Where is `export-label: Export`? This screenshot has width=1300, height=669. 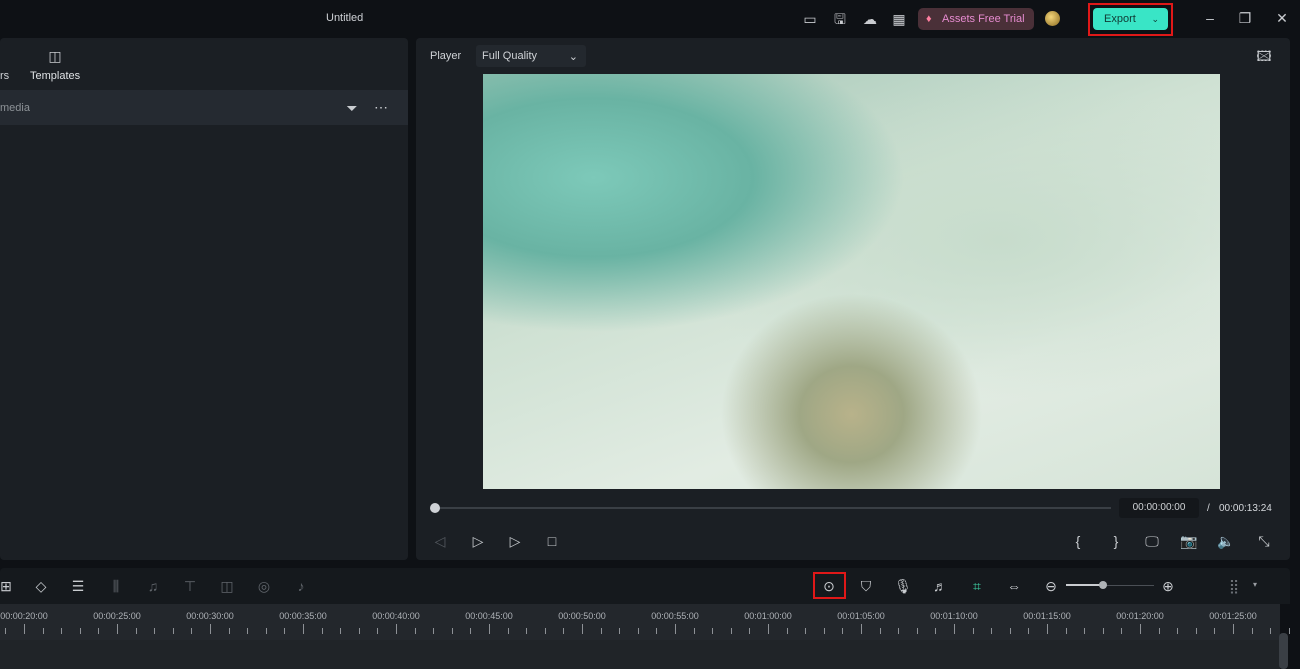 export-label: Export is located at coordinates (1120, 19).